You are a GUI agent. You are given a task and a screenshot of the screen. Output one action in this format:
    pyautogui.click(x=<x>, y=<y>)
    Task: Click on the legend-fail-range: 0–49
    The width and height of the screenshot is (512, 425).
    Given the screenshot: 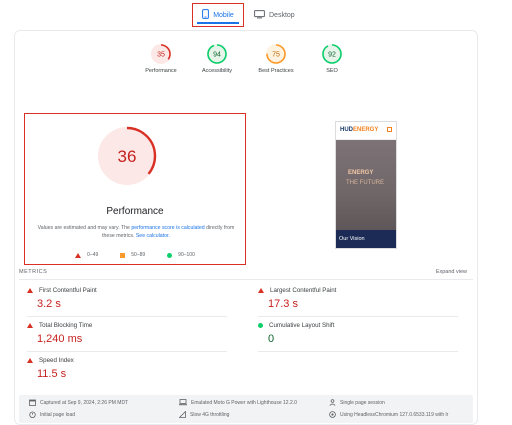 What is the action you would take?
    pyautogui.click(x=93, y=255)
    